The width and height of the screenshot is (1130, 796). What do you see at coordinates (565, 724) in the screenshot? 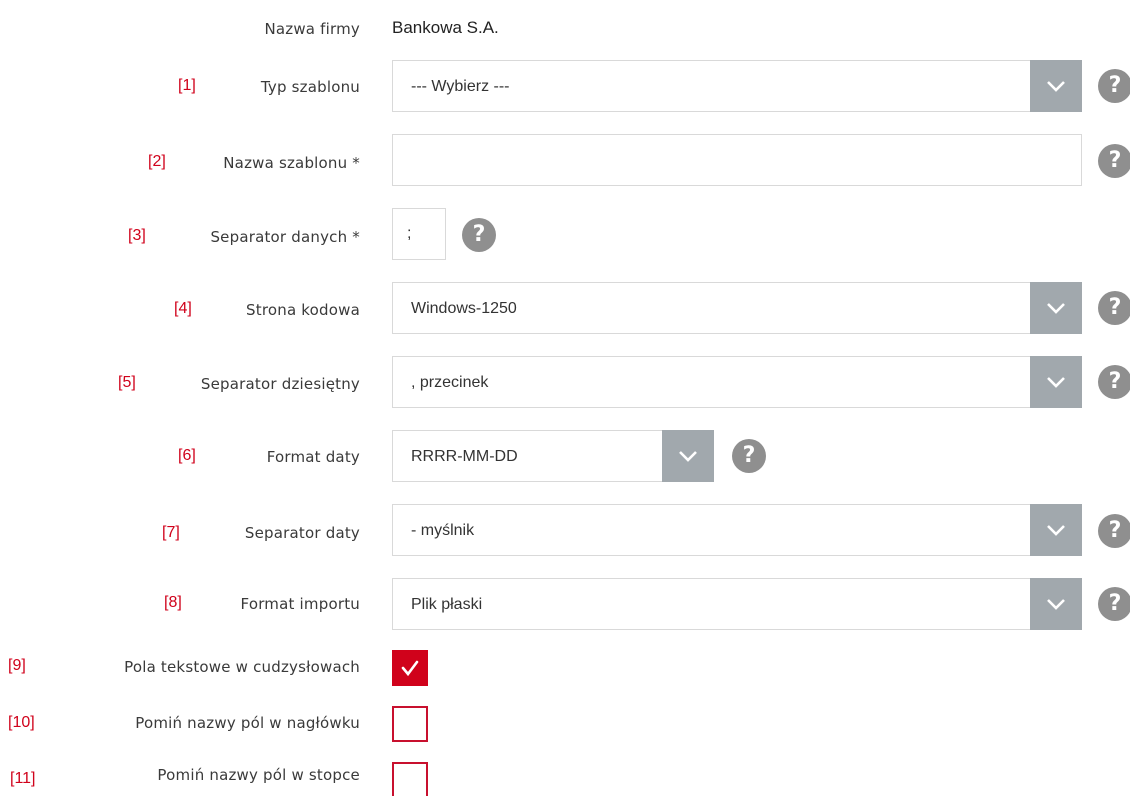
I see `skip-header-row: [10] Pomiń nazwy pól w nagłówku` at bounding box center [565, 724].